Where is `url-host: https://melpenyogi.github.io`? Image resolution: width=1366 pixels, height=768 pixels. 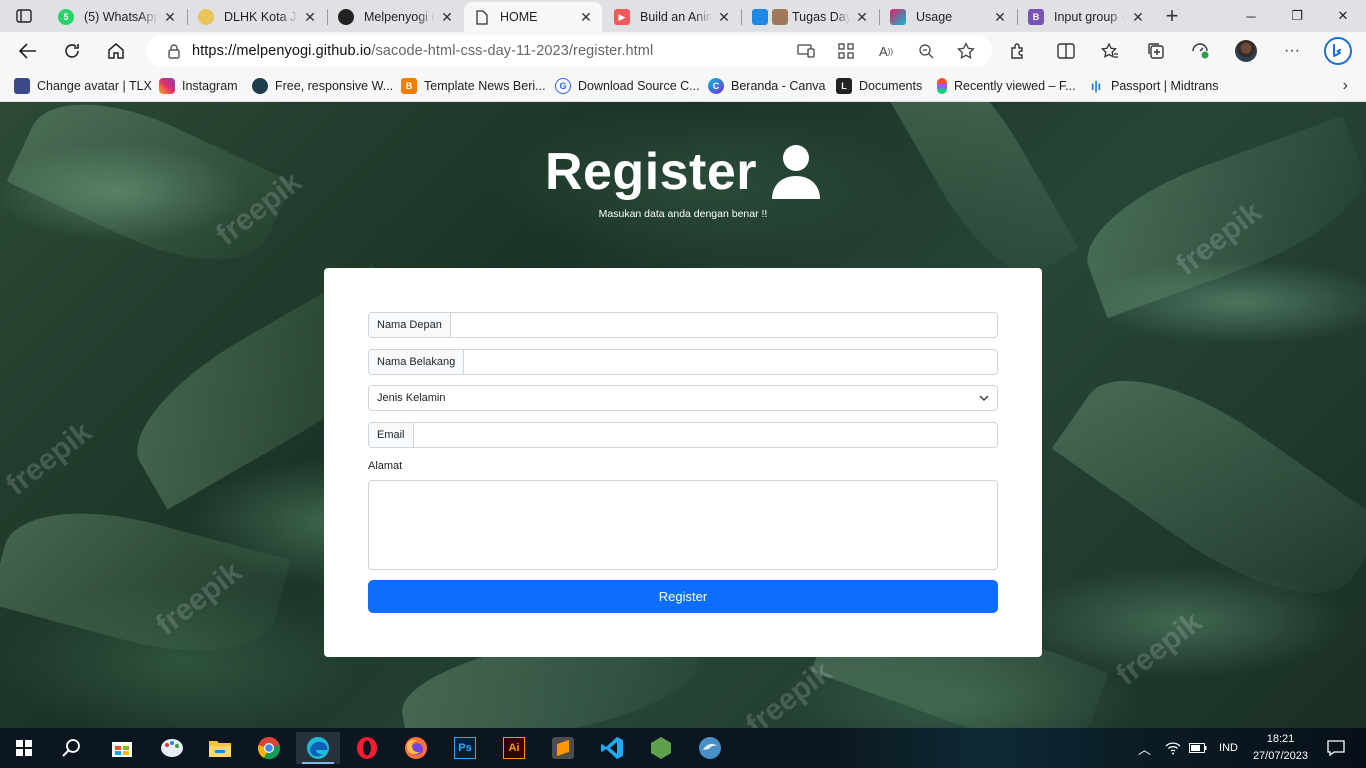 url-host: https://melpenyogi.github.io is located at coordinates (282, 51).